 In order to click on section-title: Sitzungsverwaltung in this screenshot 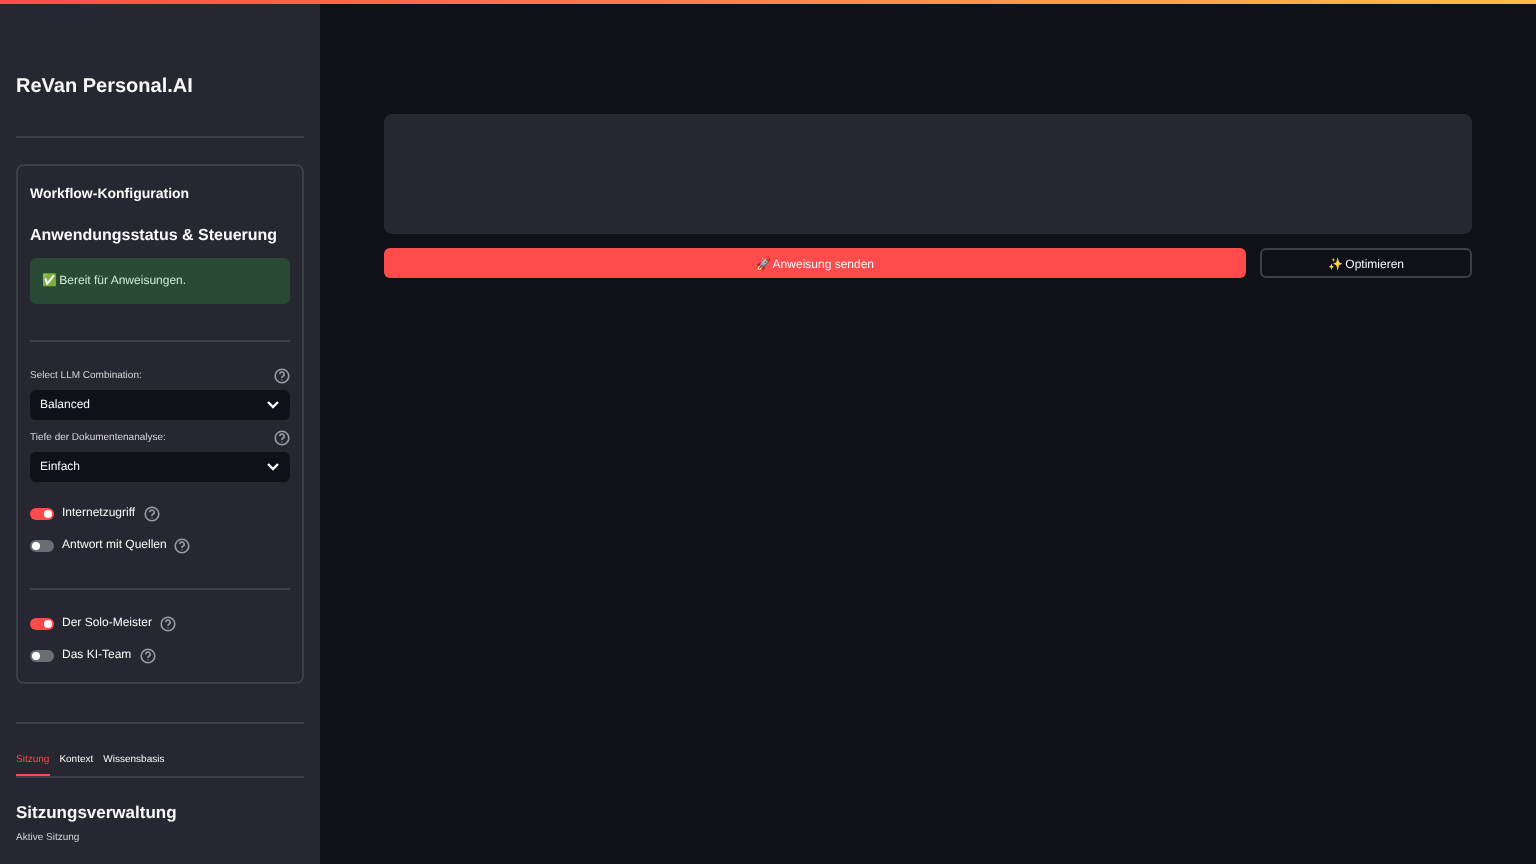, I will do `click(96, 812)`.